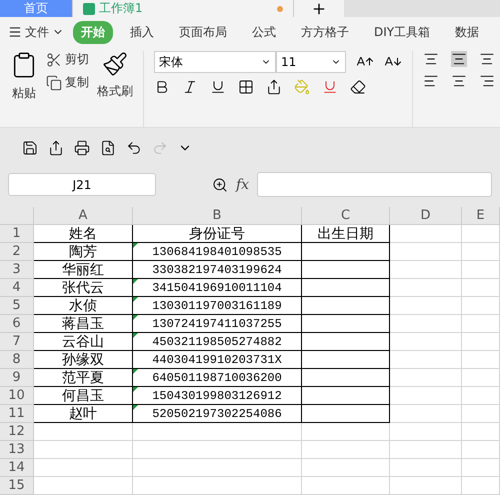  What do you see at coordinates (17, 396) in the screenshot?
I see `row-header: 10` at bounding box center [17, 396].